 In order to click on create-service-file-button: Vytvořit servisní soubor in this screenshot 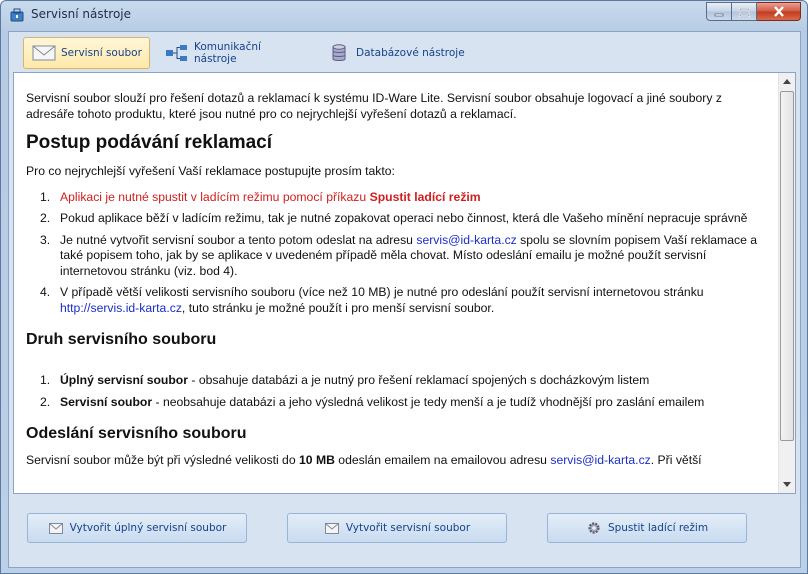, I will do `click(397, 528)`.